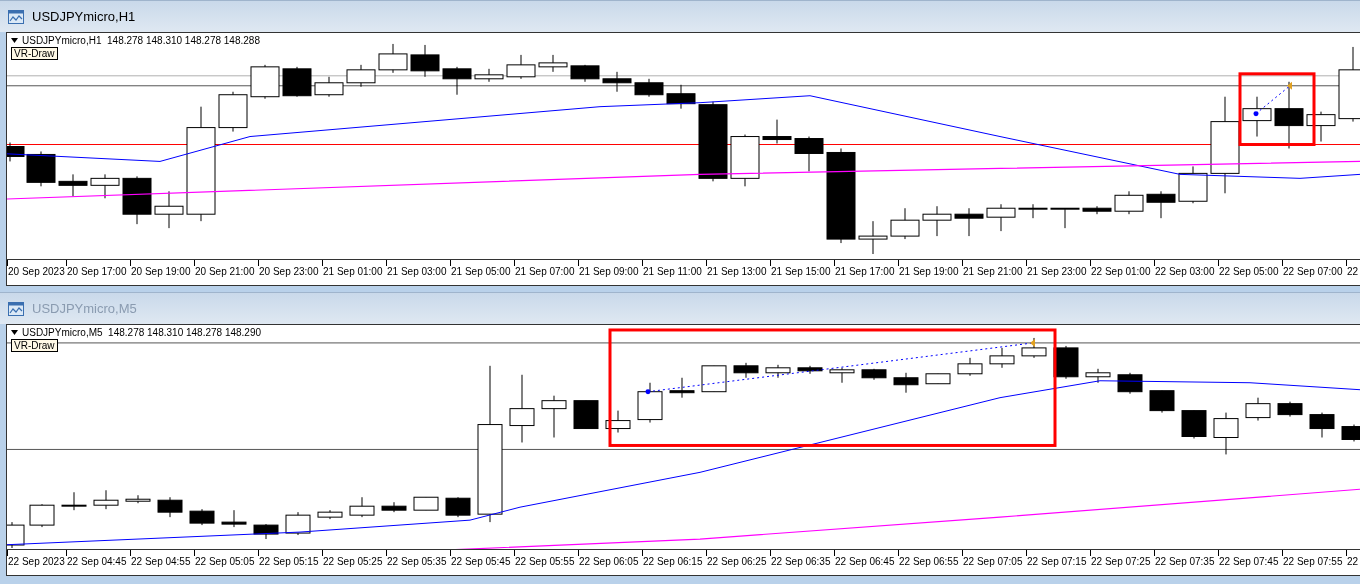 This screenshot has height=584, width=1360. I want to click on time-axis-label: 22 Sep 06:35, so click(801, 561).